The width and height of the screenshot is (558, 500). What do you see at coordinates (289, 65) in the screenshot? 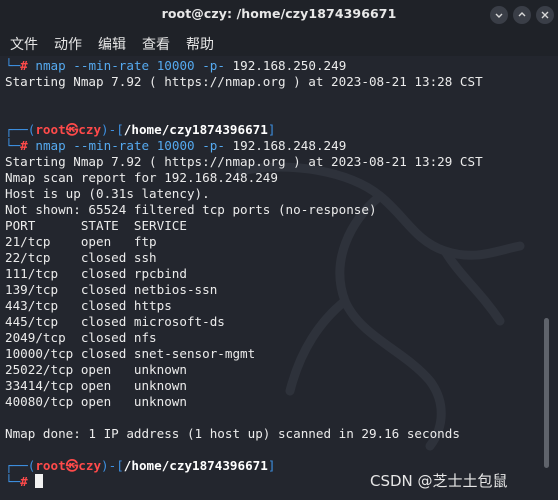
I see `command-target: 192.168.250.249` at bounding box center [289, 65].